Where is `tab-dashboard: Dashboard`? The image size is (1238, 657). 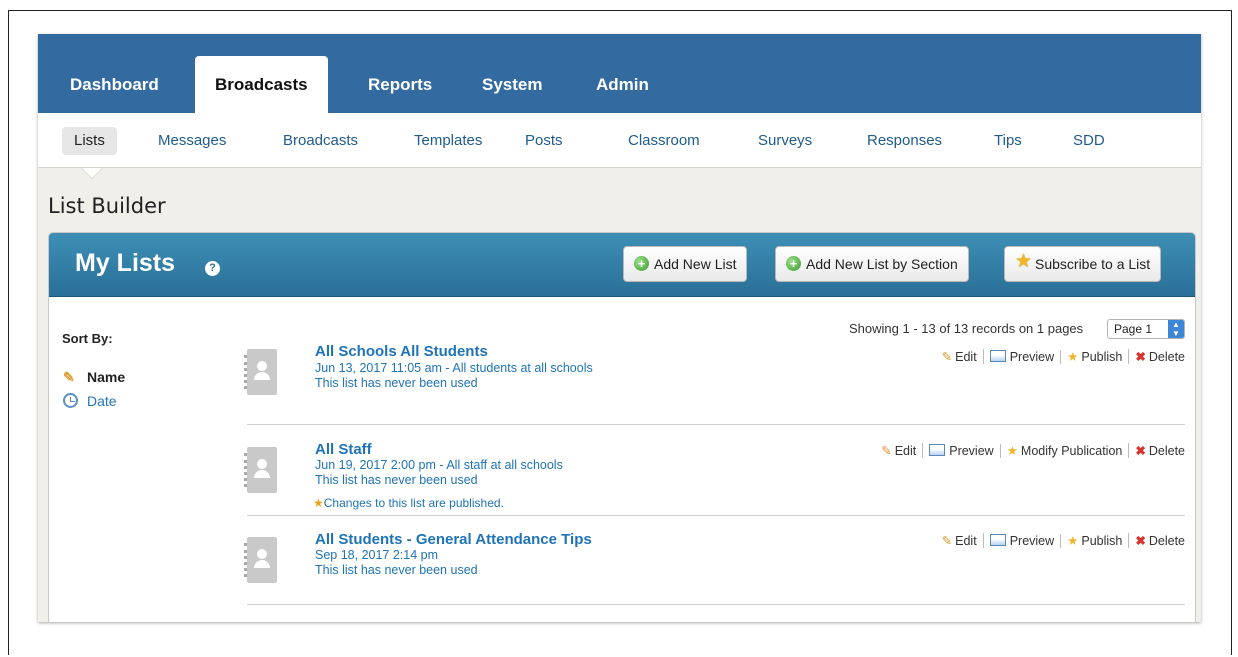
tab-dashboard: Dashboard is located at coordinates (114, 84).